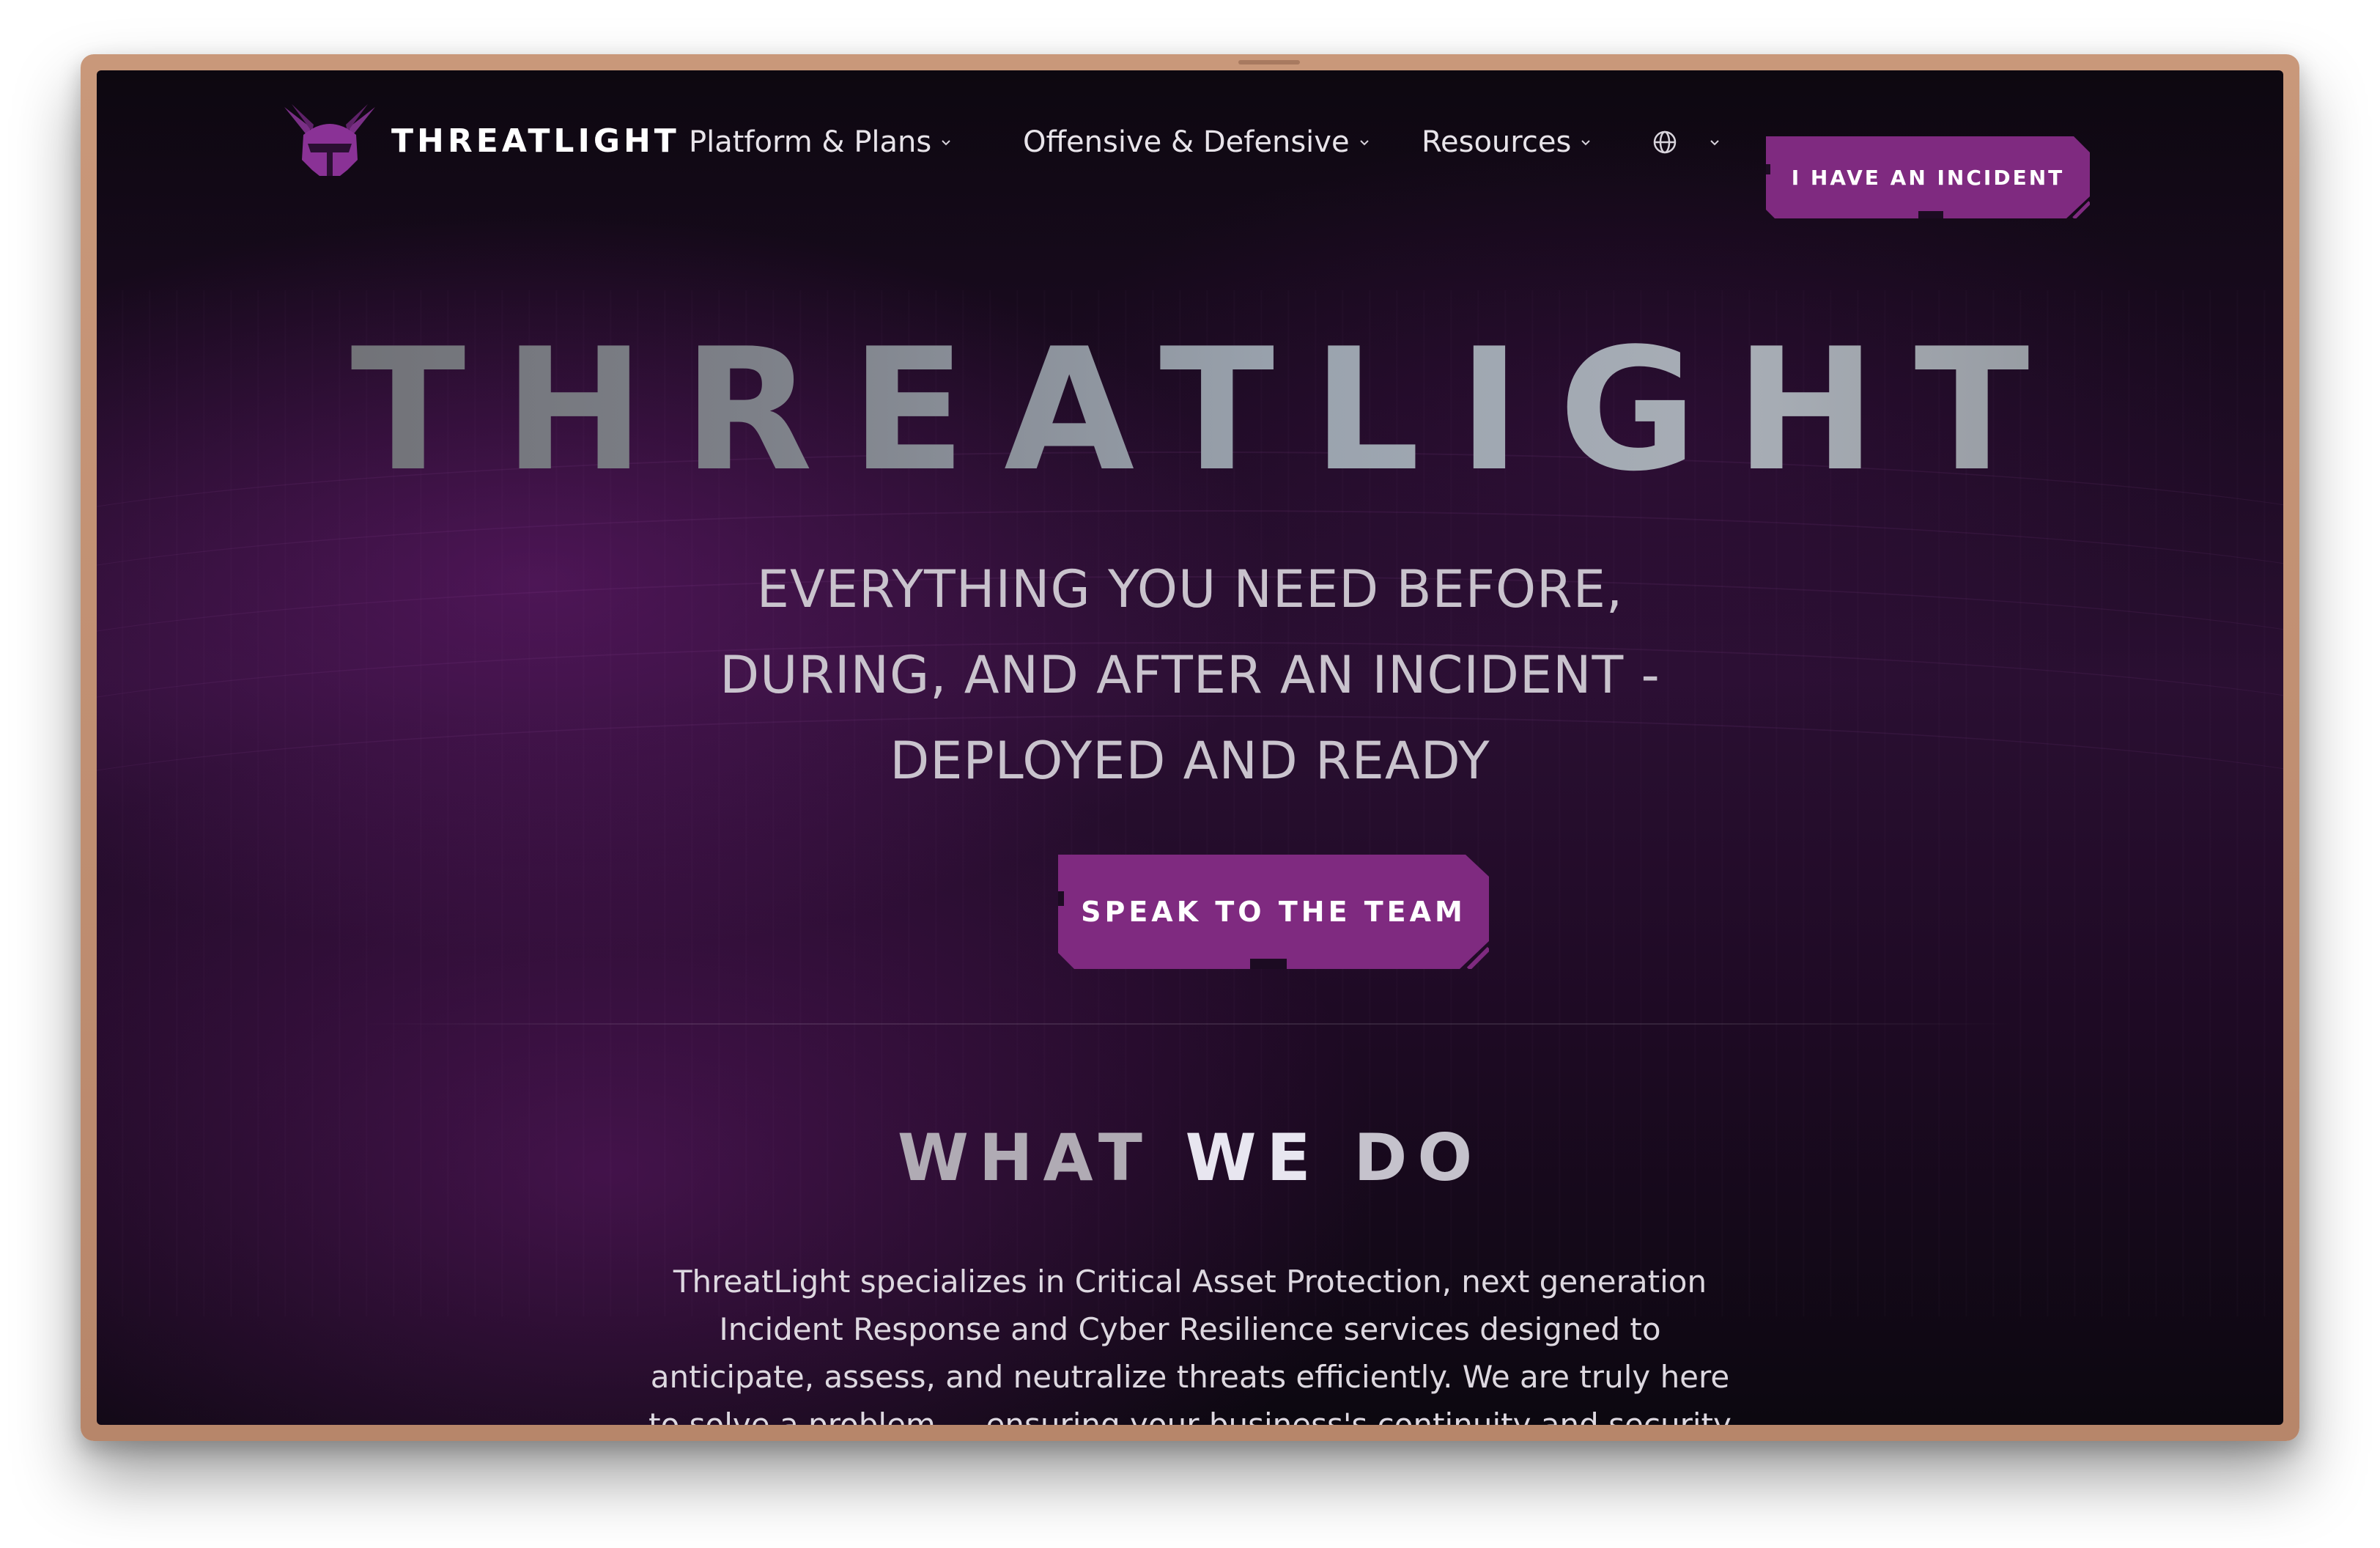 The width and height of the screenshot is (2380, 1548). I want to click on speak-to-team-button: SPEAK TO THE TEAM, so click(1273, 912).